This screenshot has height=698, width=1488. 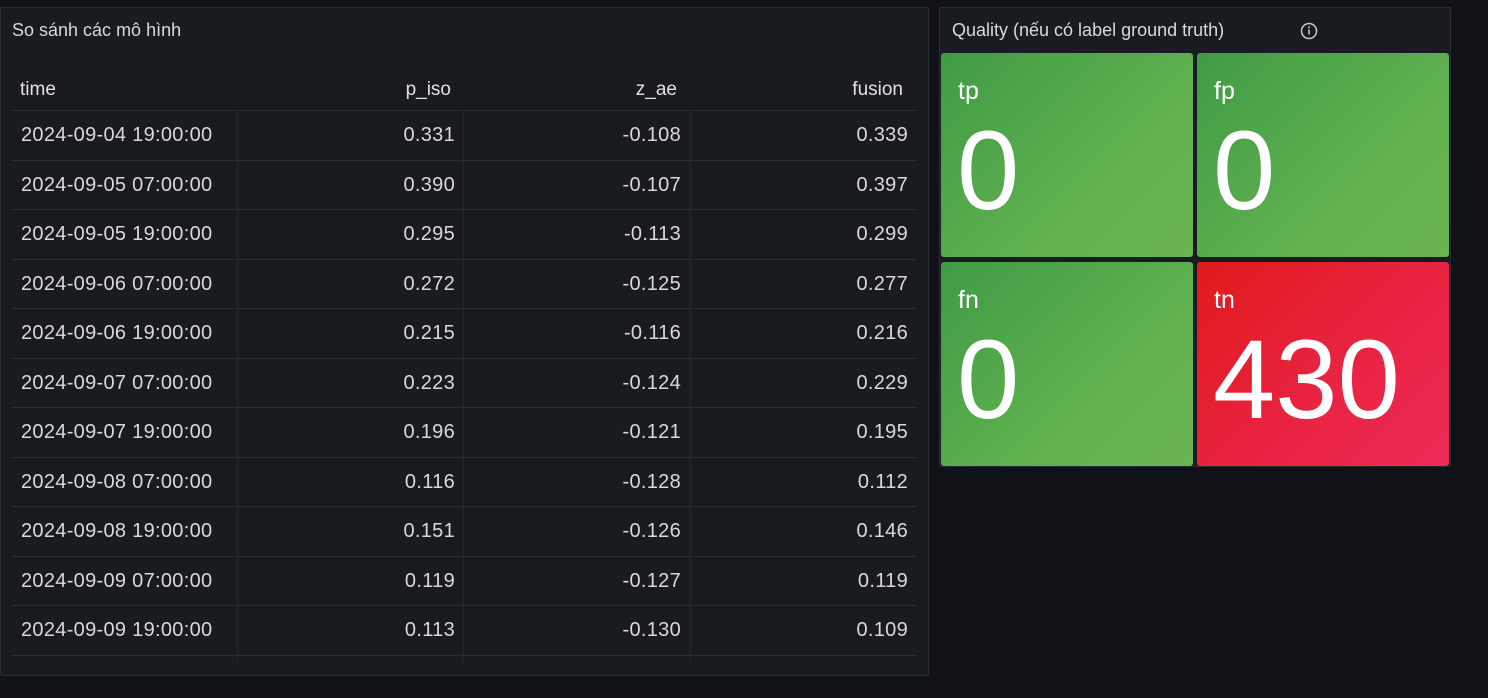 I want to click on cell-fusion: 0.339, so click(x=882, y=135).